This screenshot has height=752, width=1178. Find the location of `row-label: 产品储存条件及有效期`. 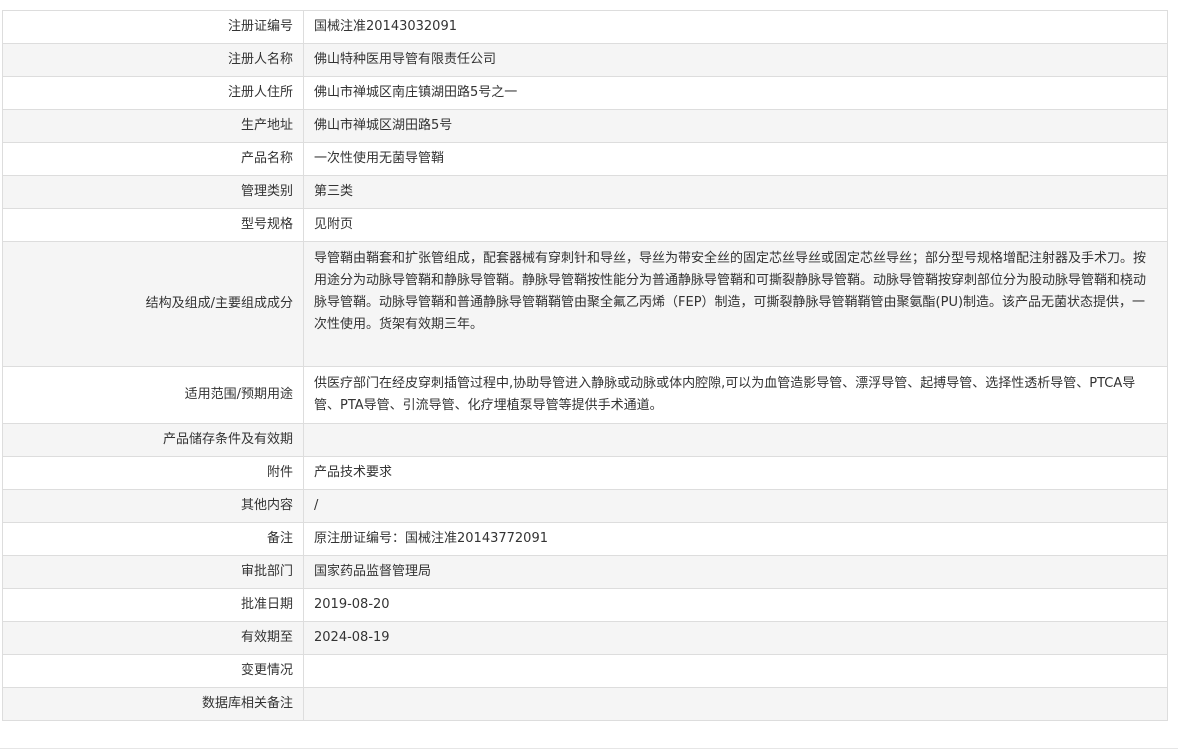

row-label: 产品储存条件及有效期 is located at coordinates (153, 440).